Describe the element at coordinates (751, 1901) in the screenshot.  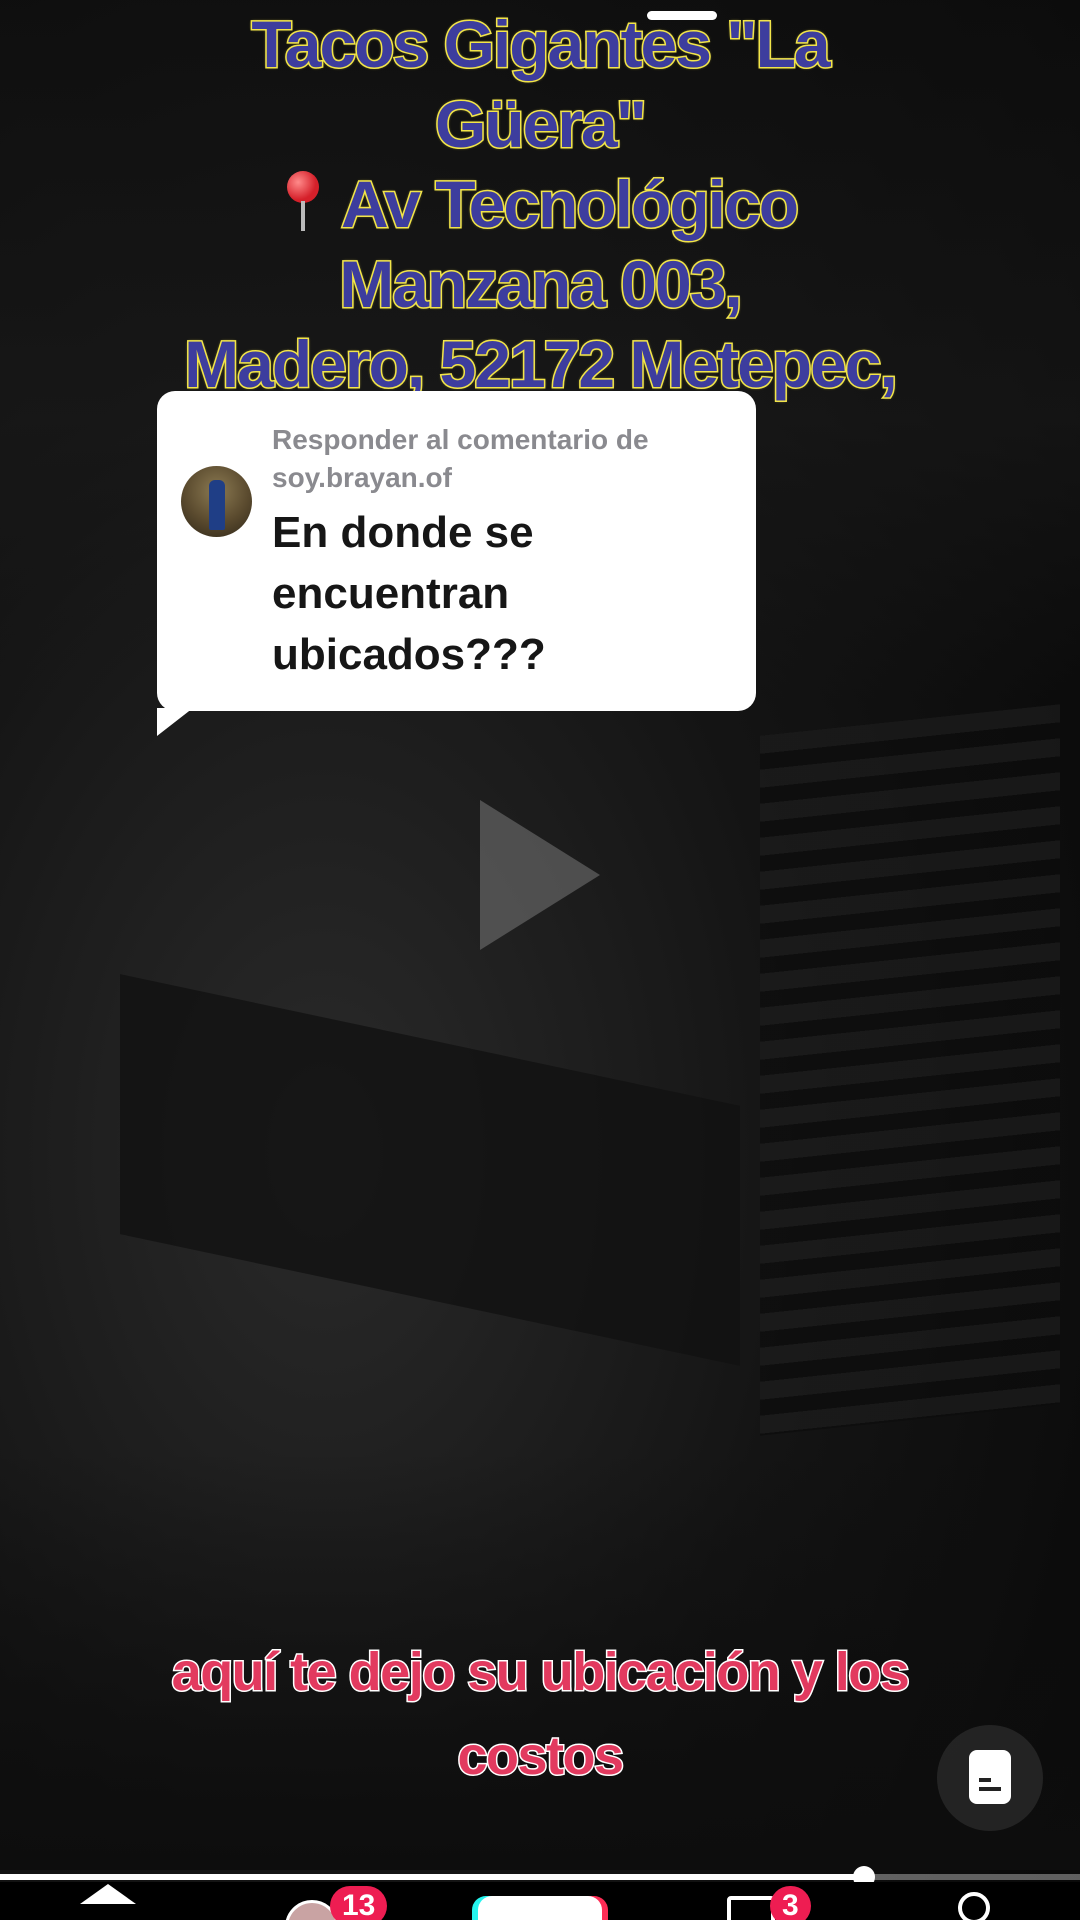
I see `inbox-icon` at that location.